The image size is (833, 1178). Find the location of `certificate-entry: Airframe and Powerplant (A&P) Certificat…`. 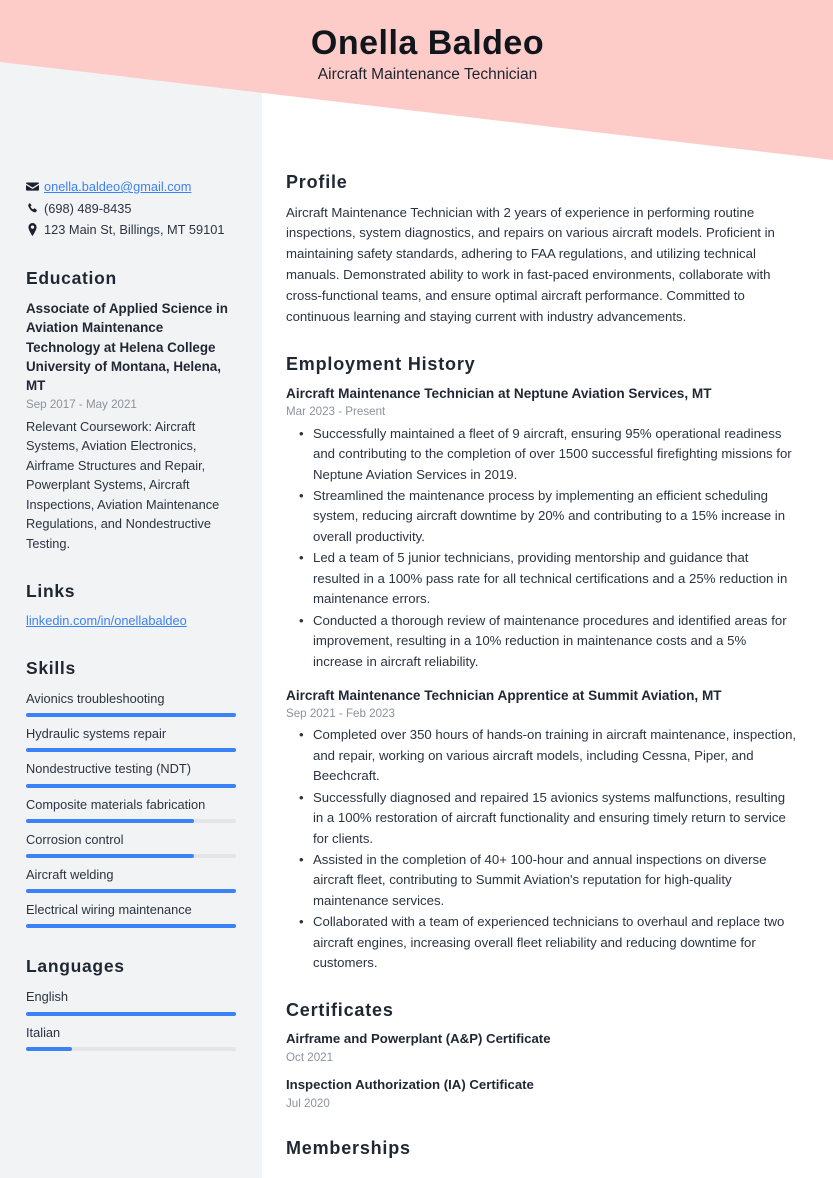

certificate-entry: Airframe and Powerplant (A&P) Certificat… is located at coordinates (541, 1048).